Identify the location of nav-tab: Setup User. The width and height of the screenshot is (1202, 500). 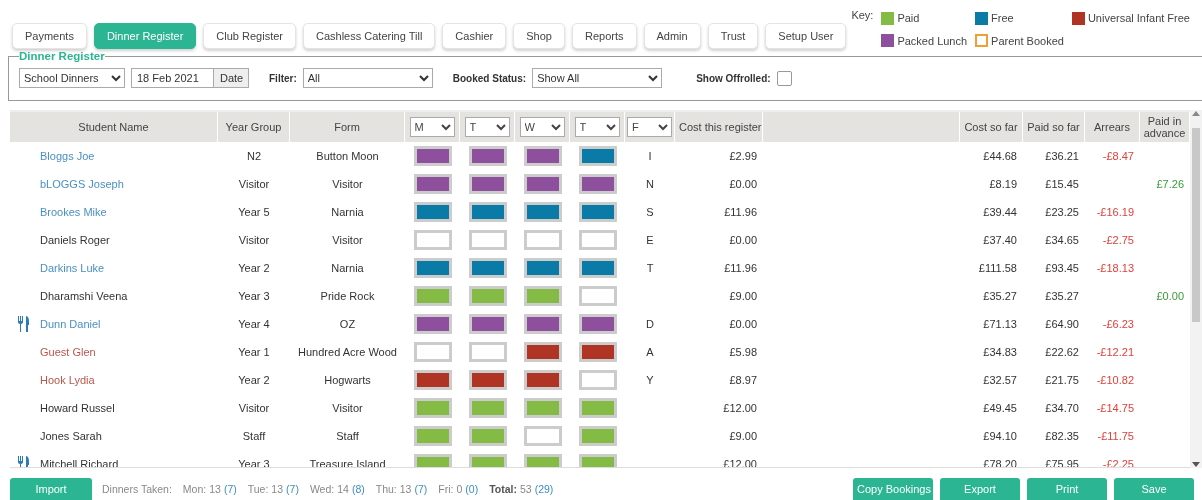
(806, 36).